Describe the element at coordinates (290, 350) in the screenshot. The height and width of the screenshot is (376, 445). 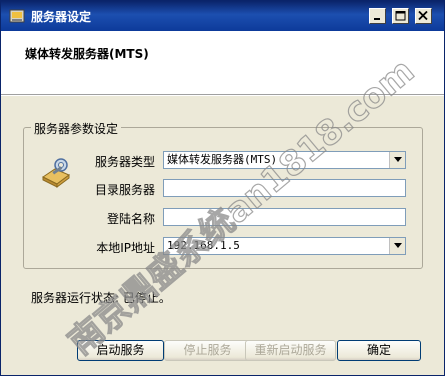
I see `restart-service-button: 重新启动服务` at that location.